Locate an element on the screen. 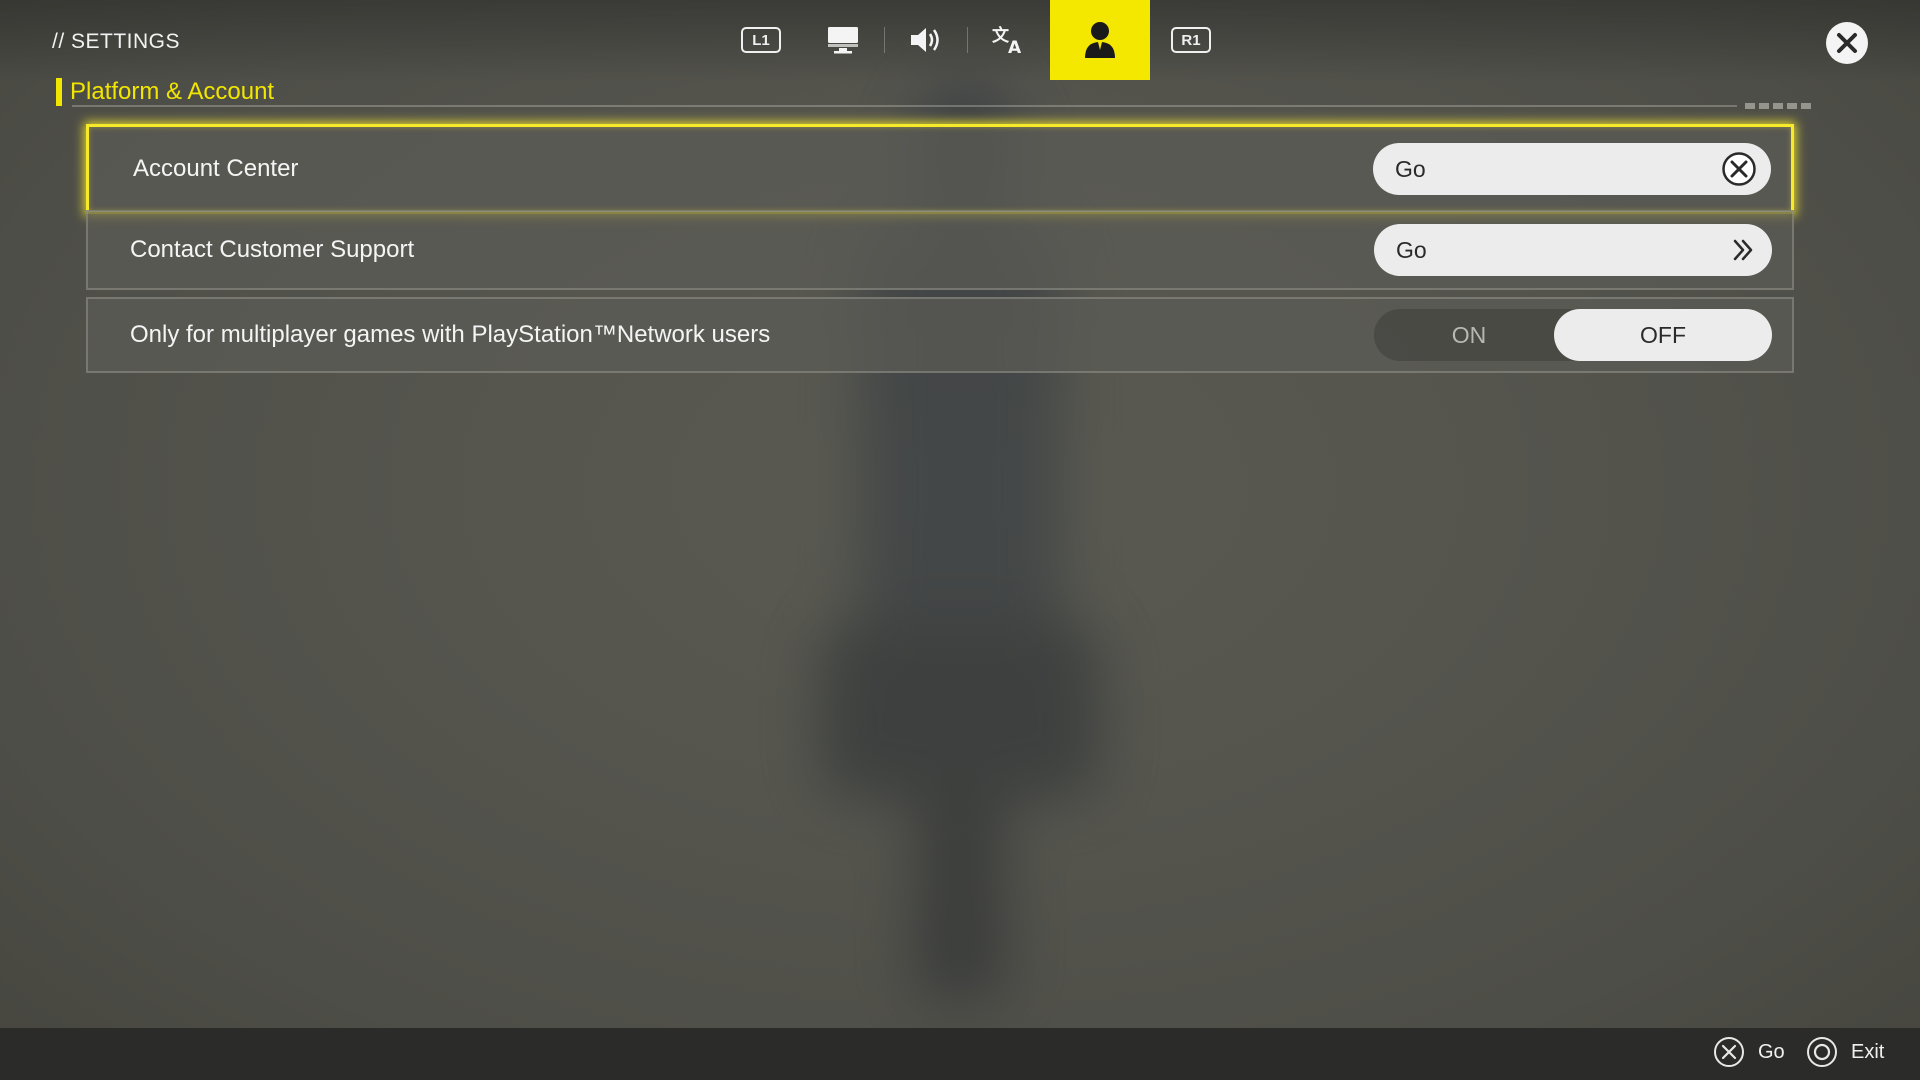 The width and height of the screenshot is (1920, 1080). settings-row-account-center: Account Center Go is located at coordinates (940, 169).